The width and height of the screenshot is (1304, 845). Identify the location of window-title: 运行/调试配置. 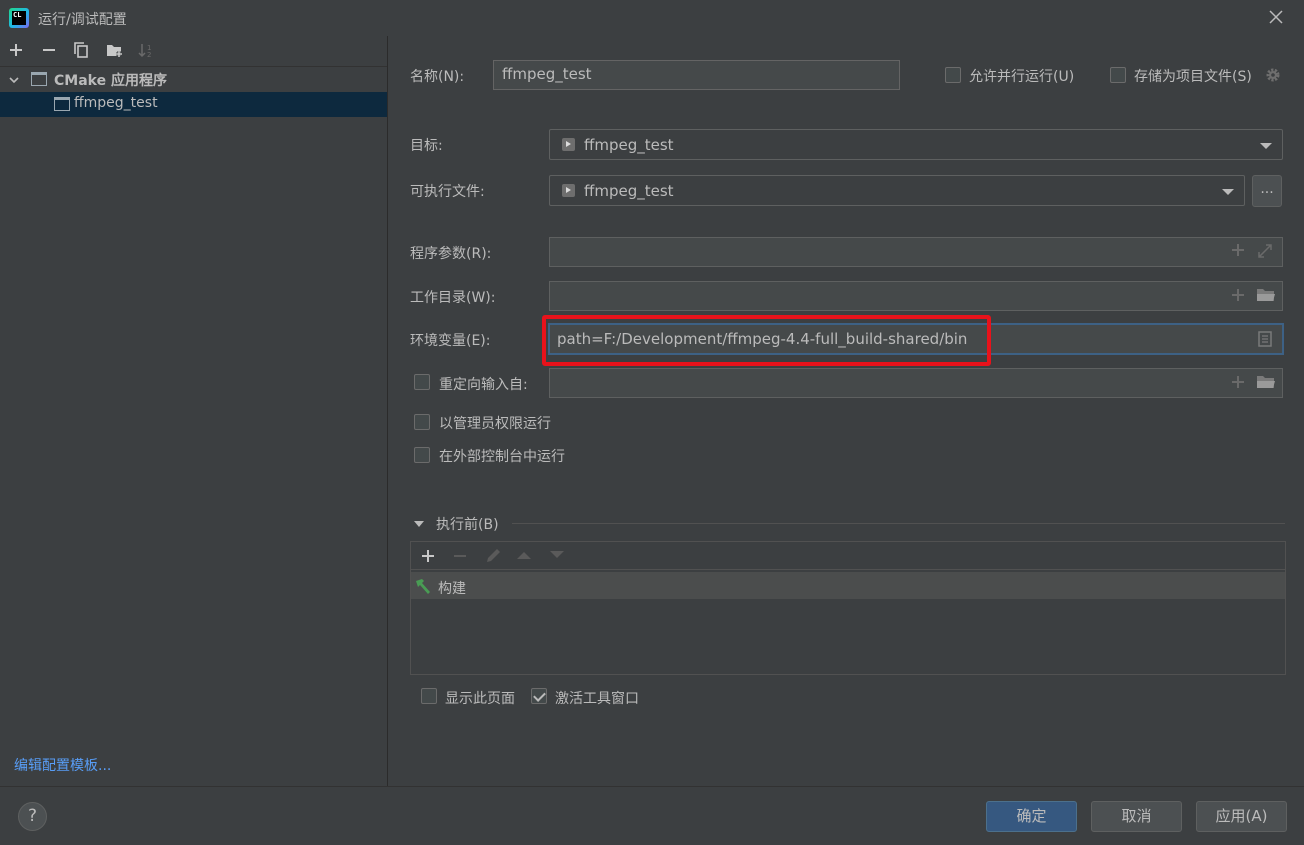
(82, 20).